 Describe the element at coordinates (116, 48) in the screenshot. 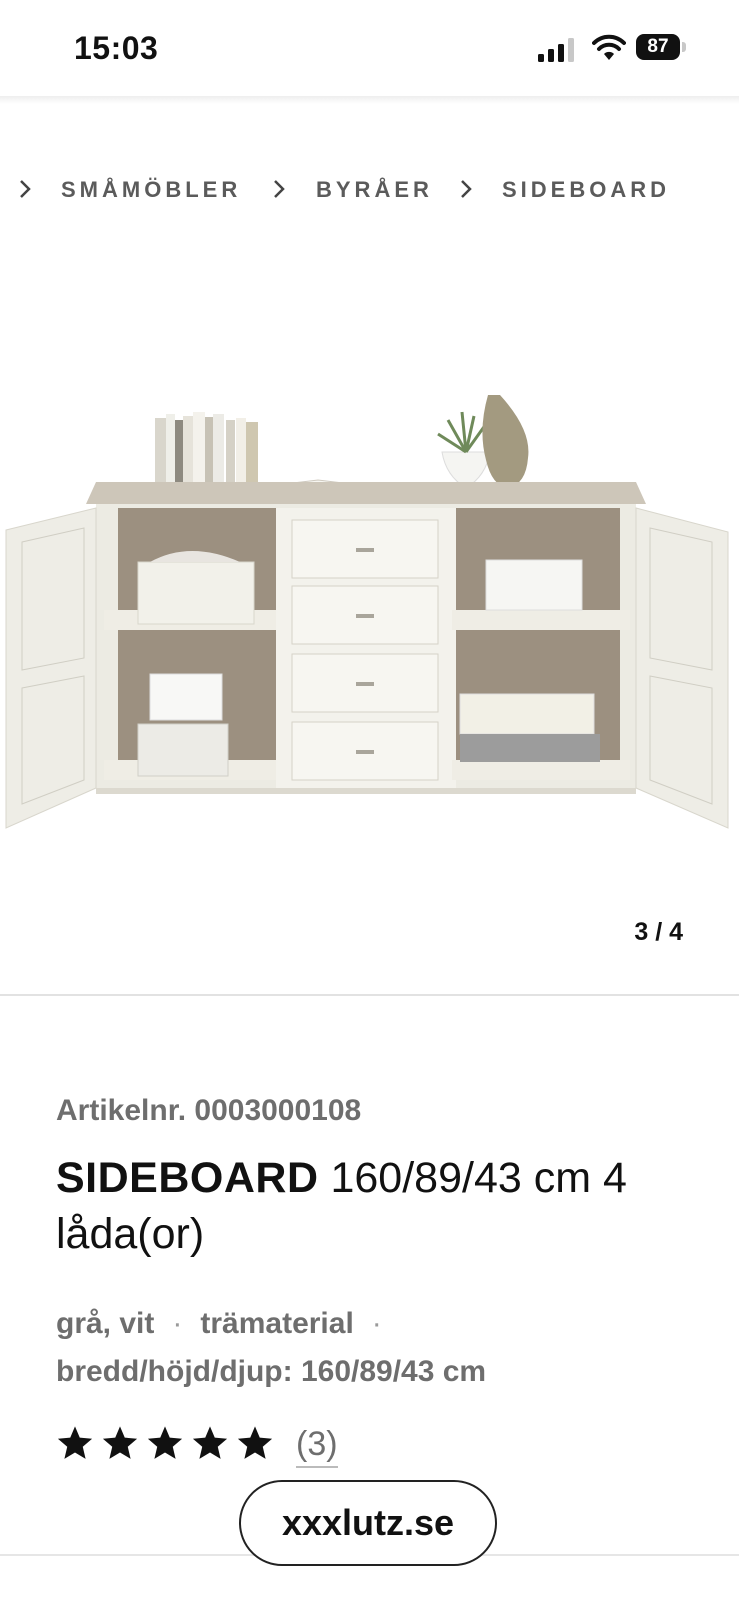

I see `status-time: 15:03` at that location.